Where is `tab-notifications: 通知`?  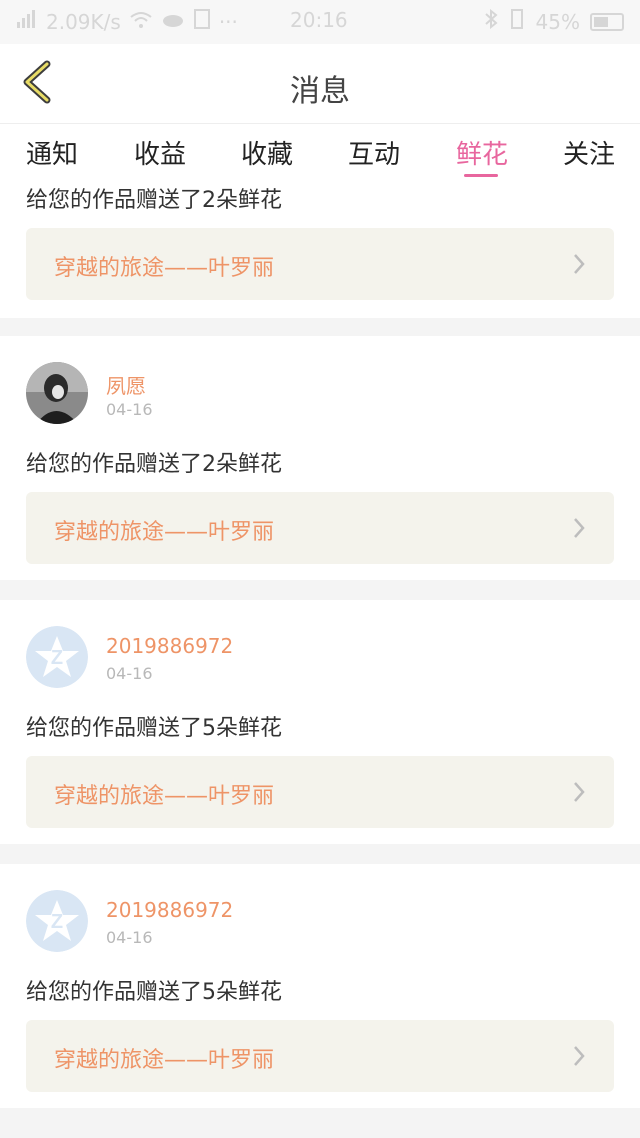
tab-notifications: 通知 is located at coordinates (52, 152).